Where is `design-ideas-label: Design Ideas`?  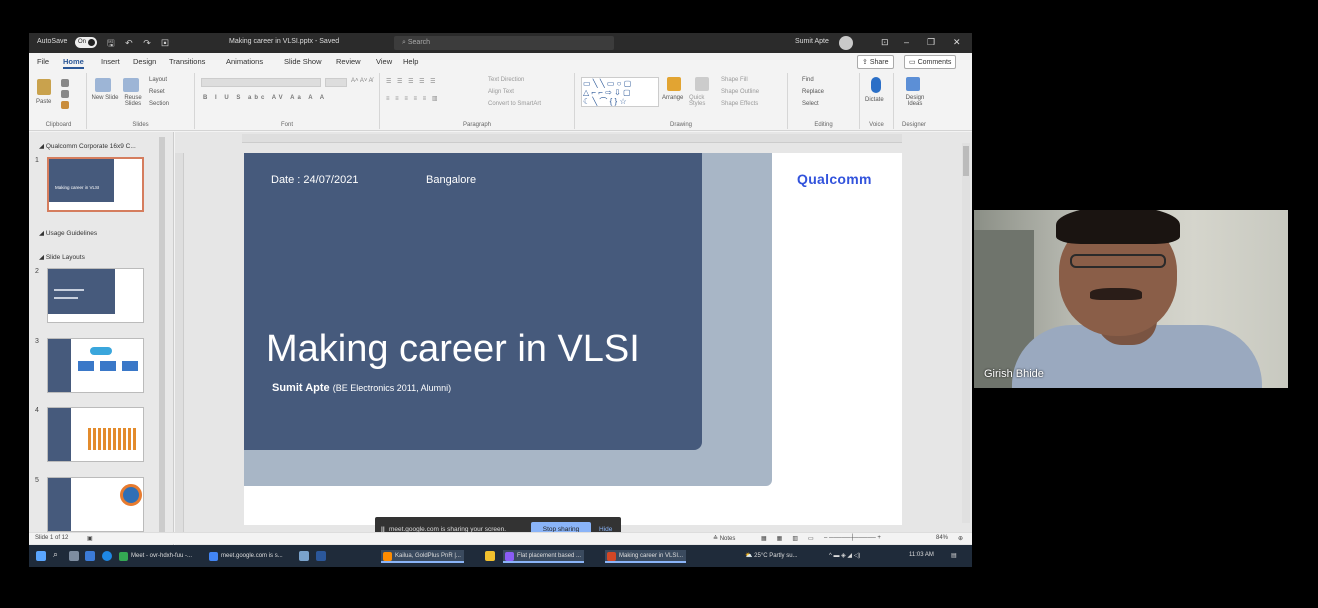
design-ideas-label: Design Ideas is located at coordinates (915, 101).